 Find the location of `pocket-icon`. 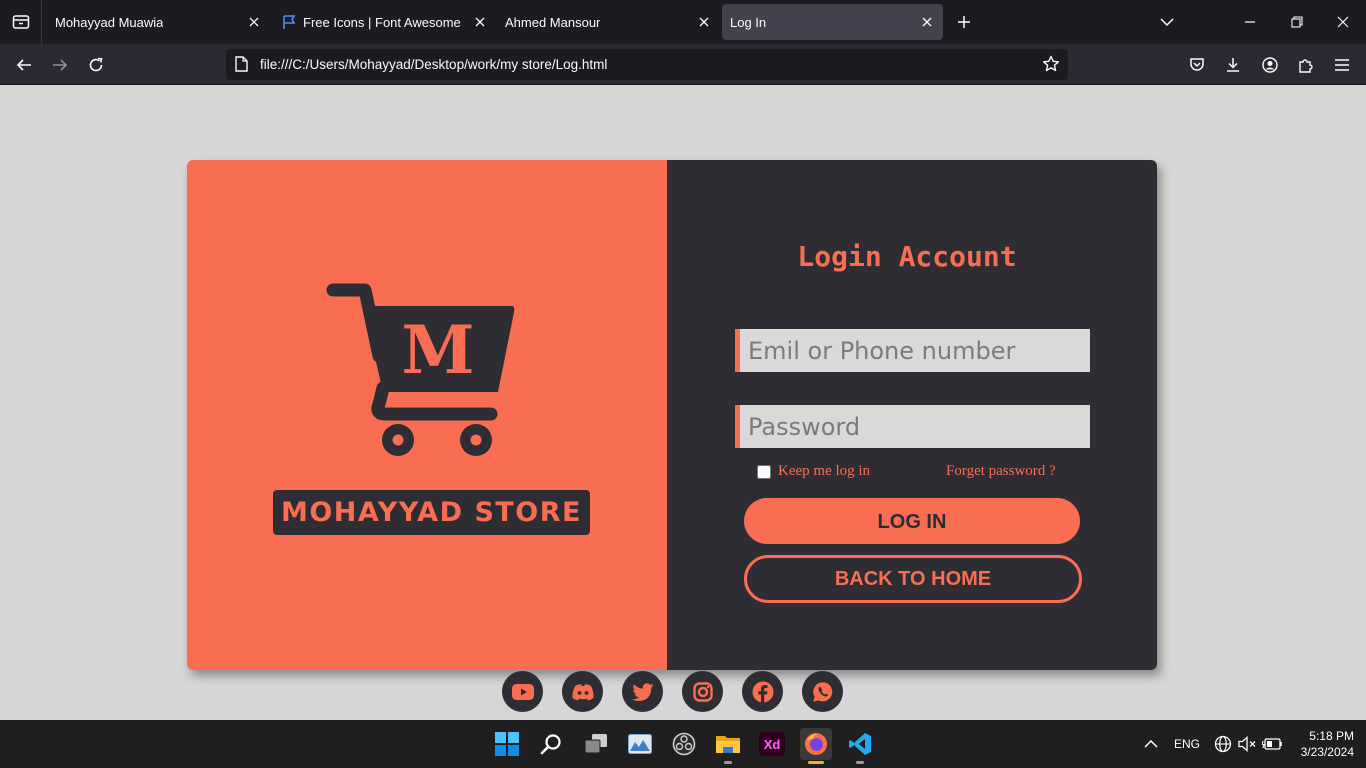

pocket-icon is located at coordinates (1197, 64).